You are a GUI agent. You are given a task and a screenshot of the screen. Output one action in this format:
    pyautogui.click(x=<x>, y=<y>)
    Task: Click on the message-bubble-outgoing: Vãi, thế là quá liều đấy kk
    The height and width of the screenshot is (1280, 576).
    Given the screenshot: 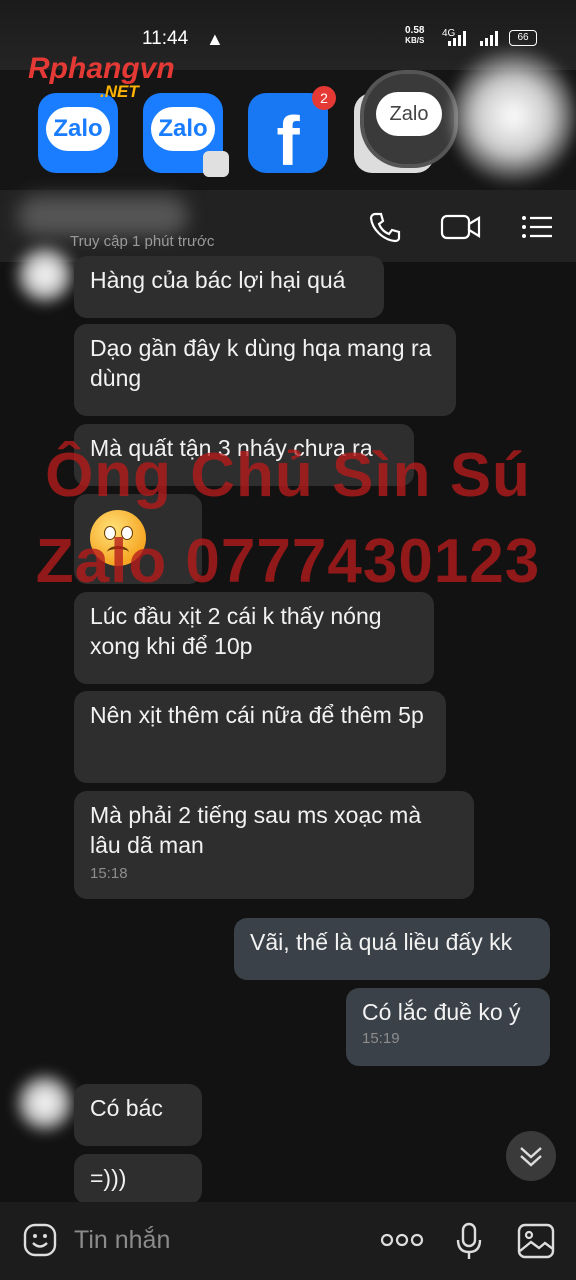 What is the action you would take?
    pyautogui.click(x=392, y=949)
    